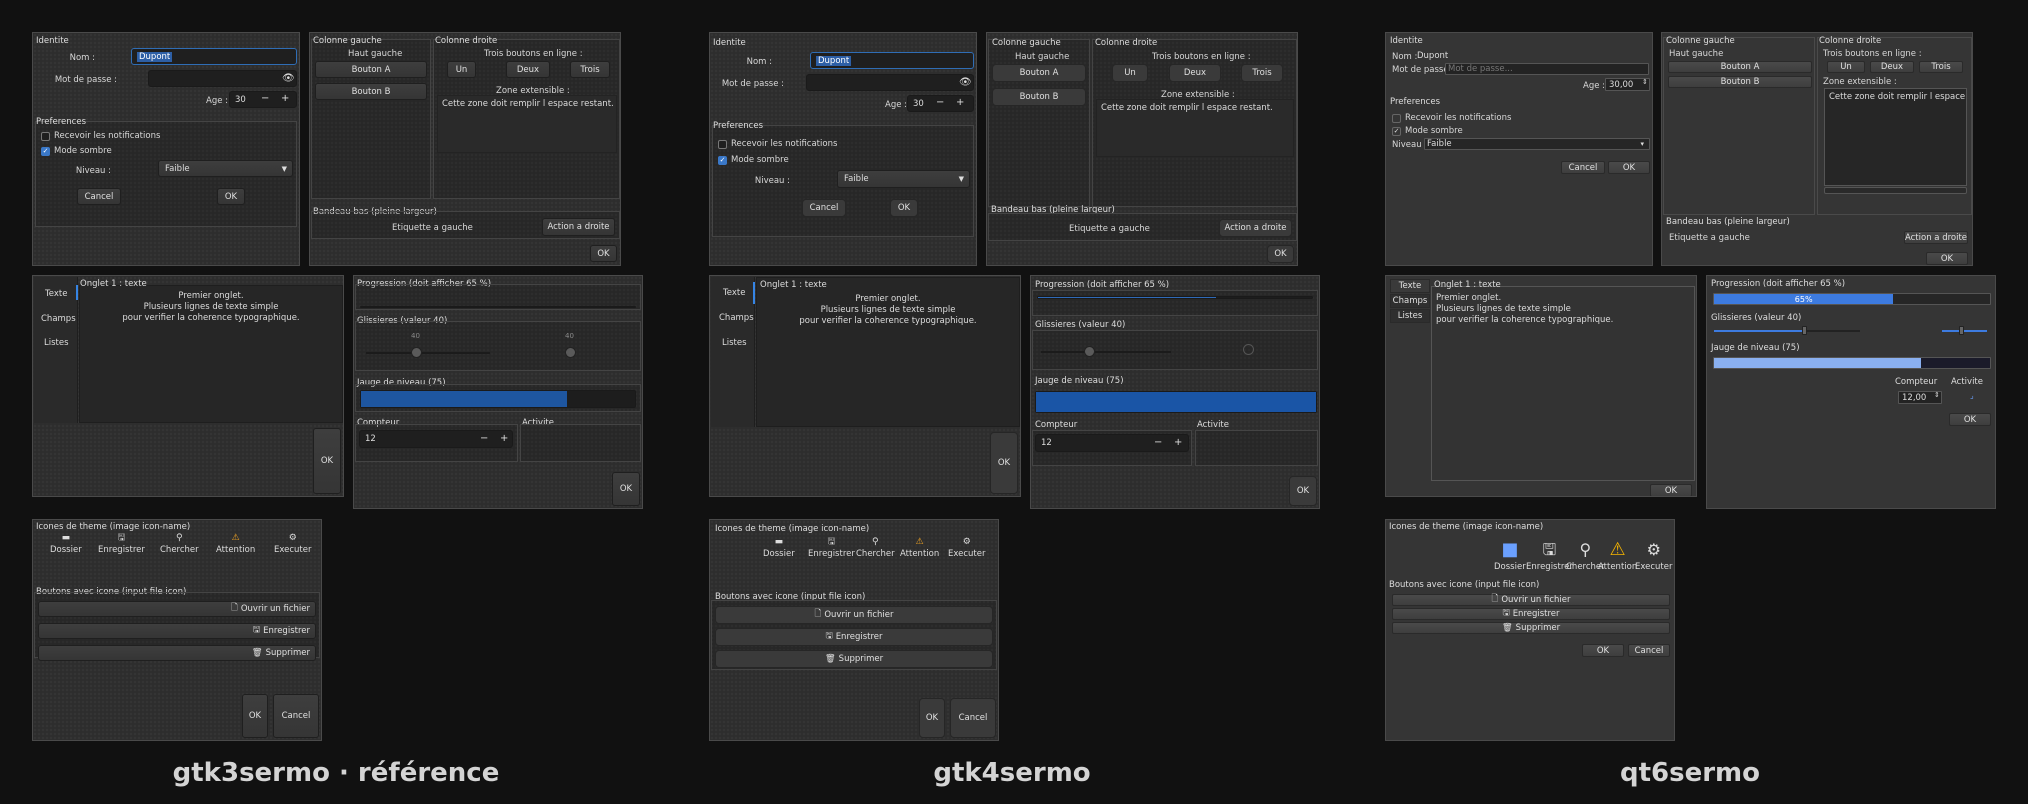 The width and height of the screenshot is (2028, 804). What do you see at coordinates (1537, 144) in the screenshot?
I see `niveau-combo: Faible ▾` at bounding box center [1537, 144].